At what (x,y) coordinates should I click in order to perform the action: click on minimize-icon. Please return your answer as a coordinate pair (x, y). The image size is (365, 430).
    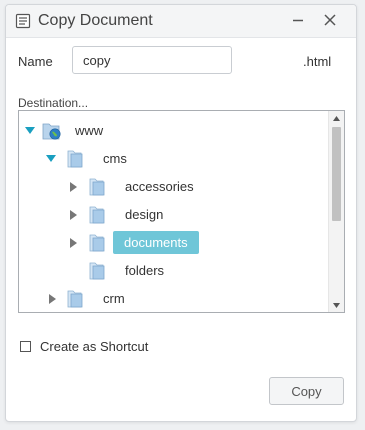
    Looking at the image, I should click on (298, 20).